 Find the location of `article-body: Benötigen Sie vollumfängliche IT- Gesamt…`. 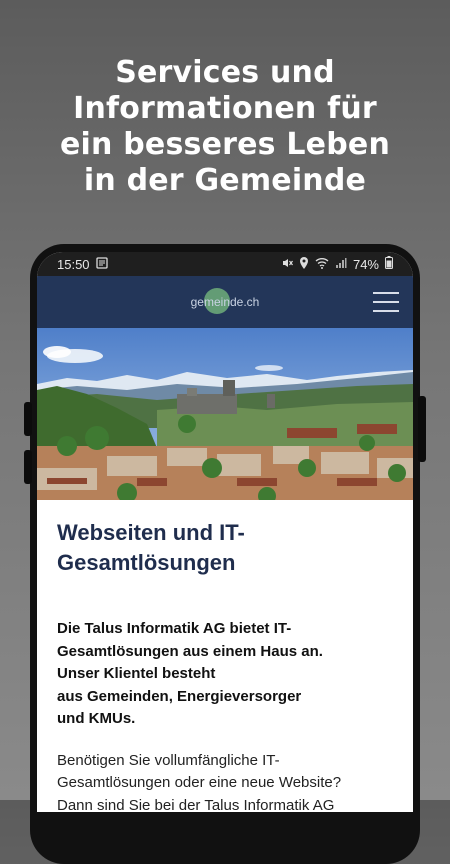

article-body: Benötigen Sie vollumfängliche IT- Gesamt… is located at coordinates (225, 781).